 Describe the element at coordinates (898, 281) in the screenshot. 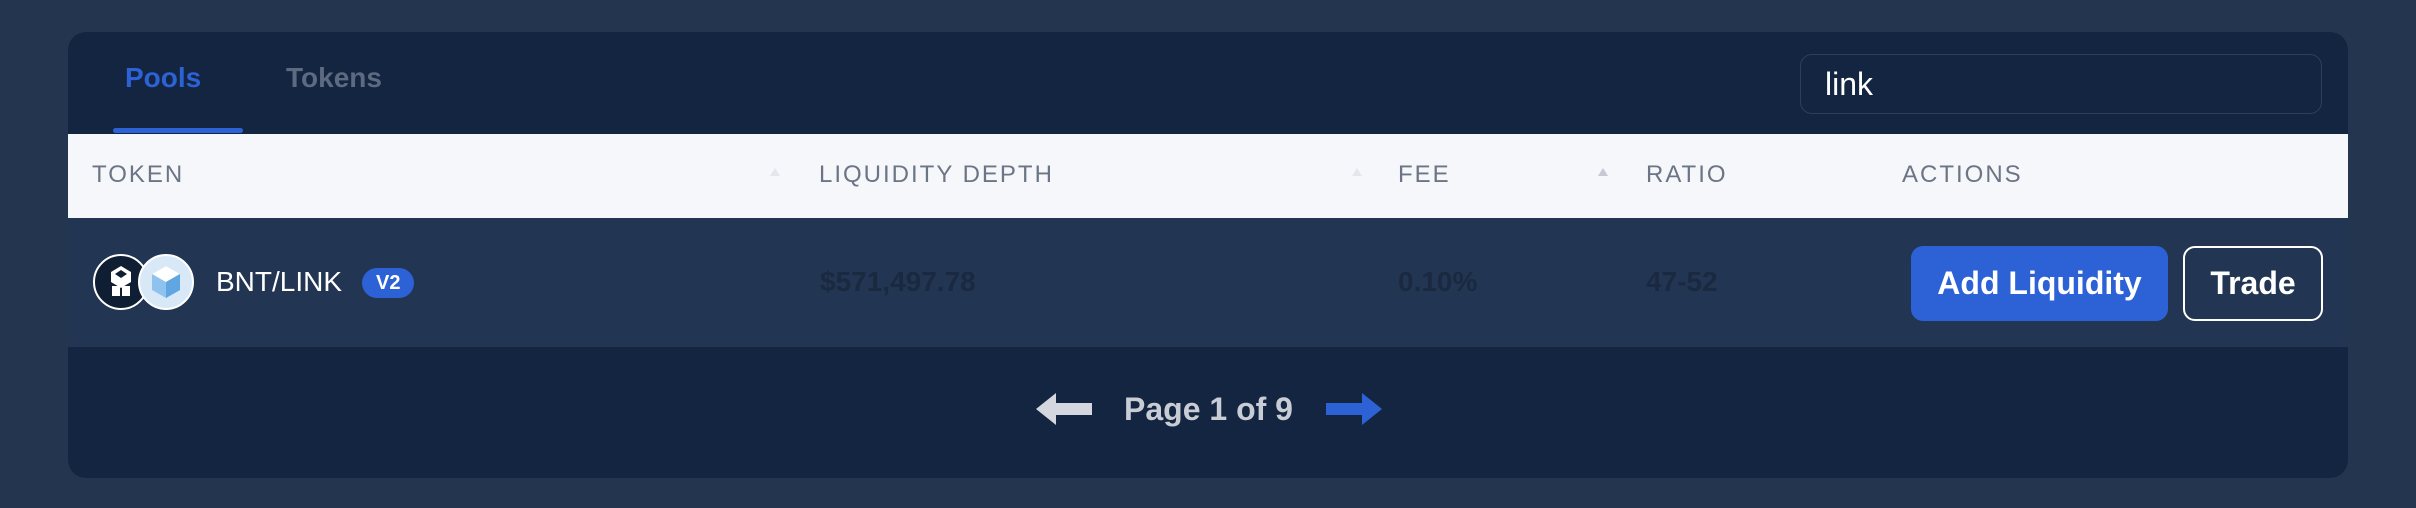

I see `liquidity-depth-value: $571,497.78` at that location.